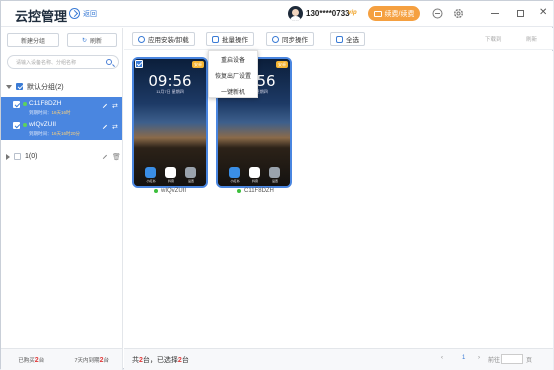 Image resolution: width=554 pixels, height=370 pixels. Describe the element at coordinates (328, 13) in the screenshot. I see `account-phone: 130****0733` at that location.